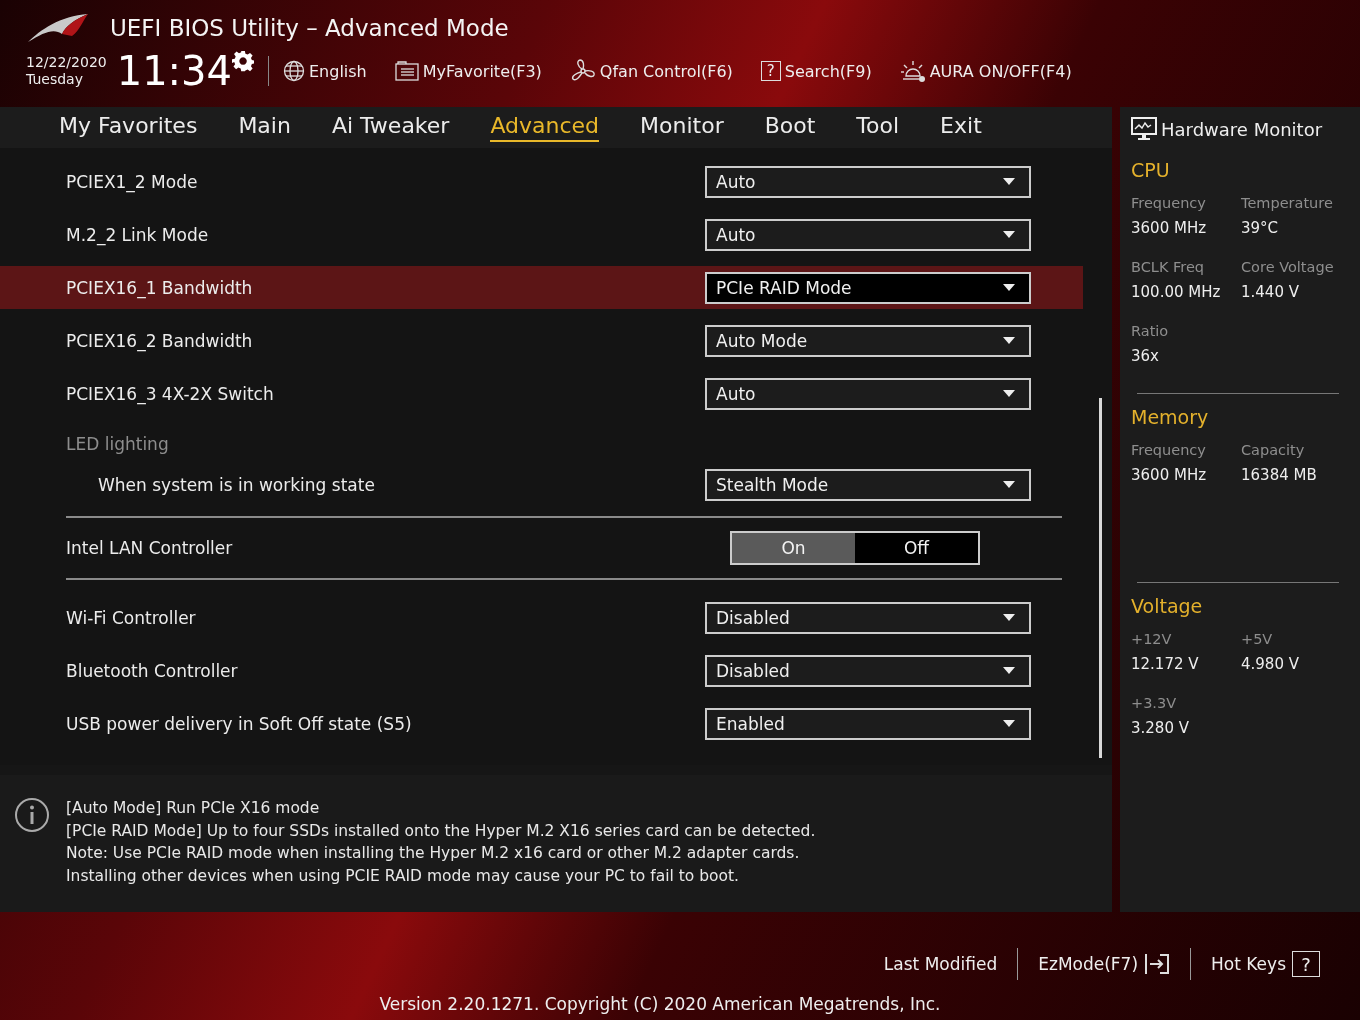  Describe the element at coordinates (1260, 228) in the screenshot. I see `metric-value: 39°C` at that location.